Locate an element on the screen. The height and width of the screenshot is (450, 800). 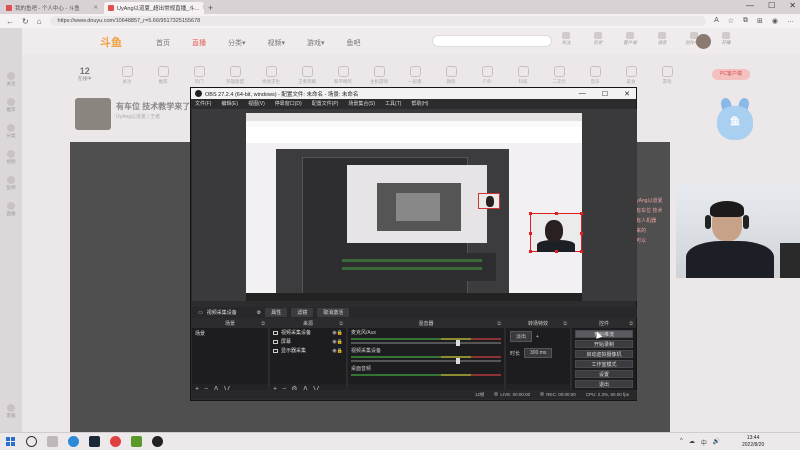
menu-profile: 配置文件(P) is located at coordinates (325, 103).